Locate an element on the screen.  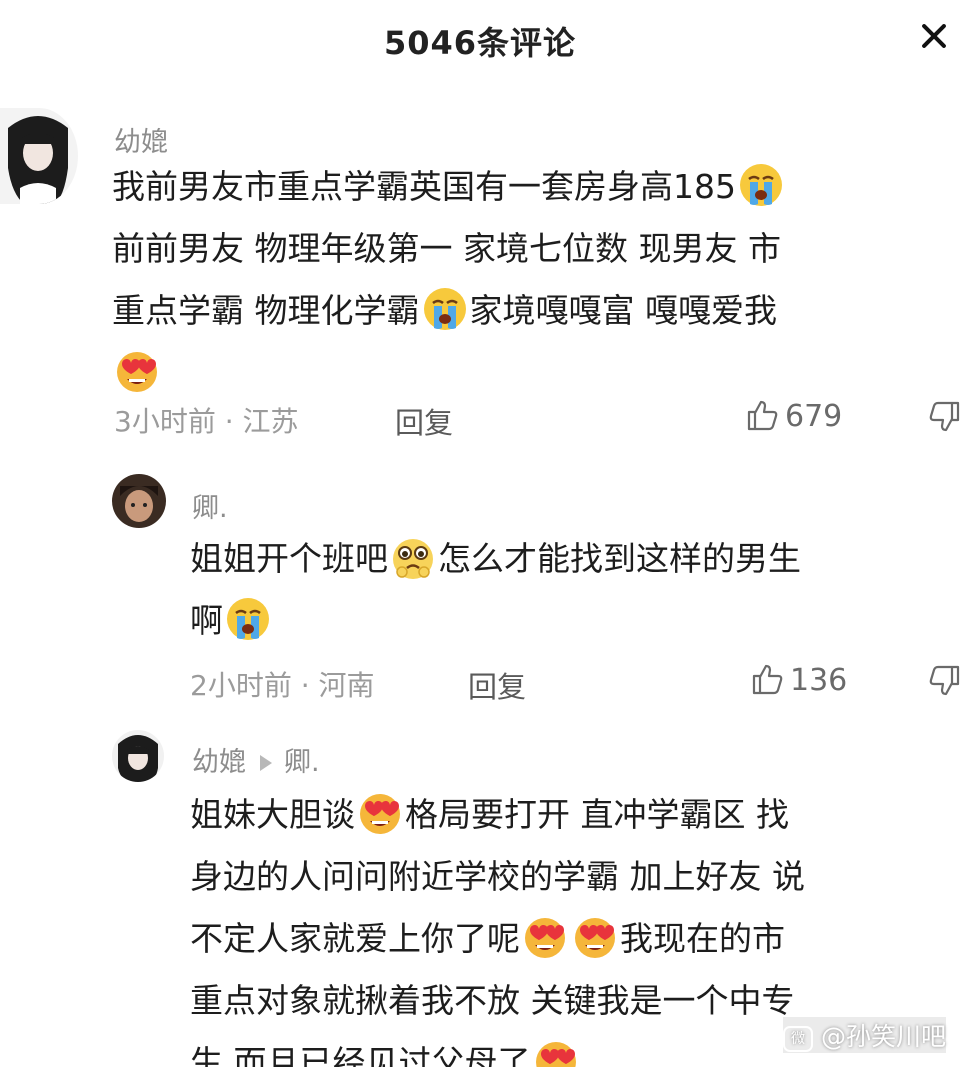
like-button: 136 is located at coordinates (798, 680).